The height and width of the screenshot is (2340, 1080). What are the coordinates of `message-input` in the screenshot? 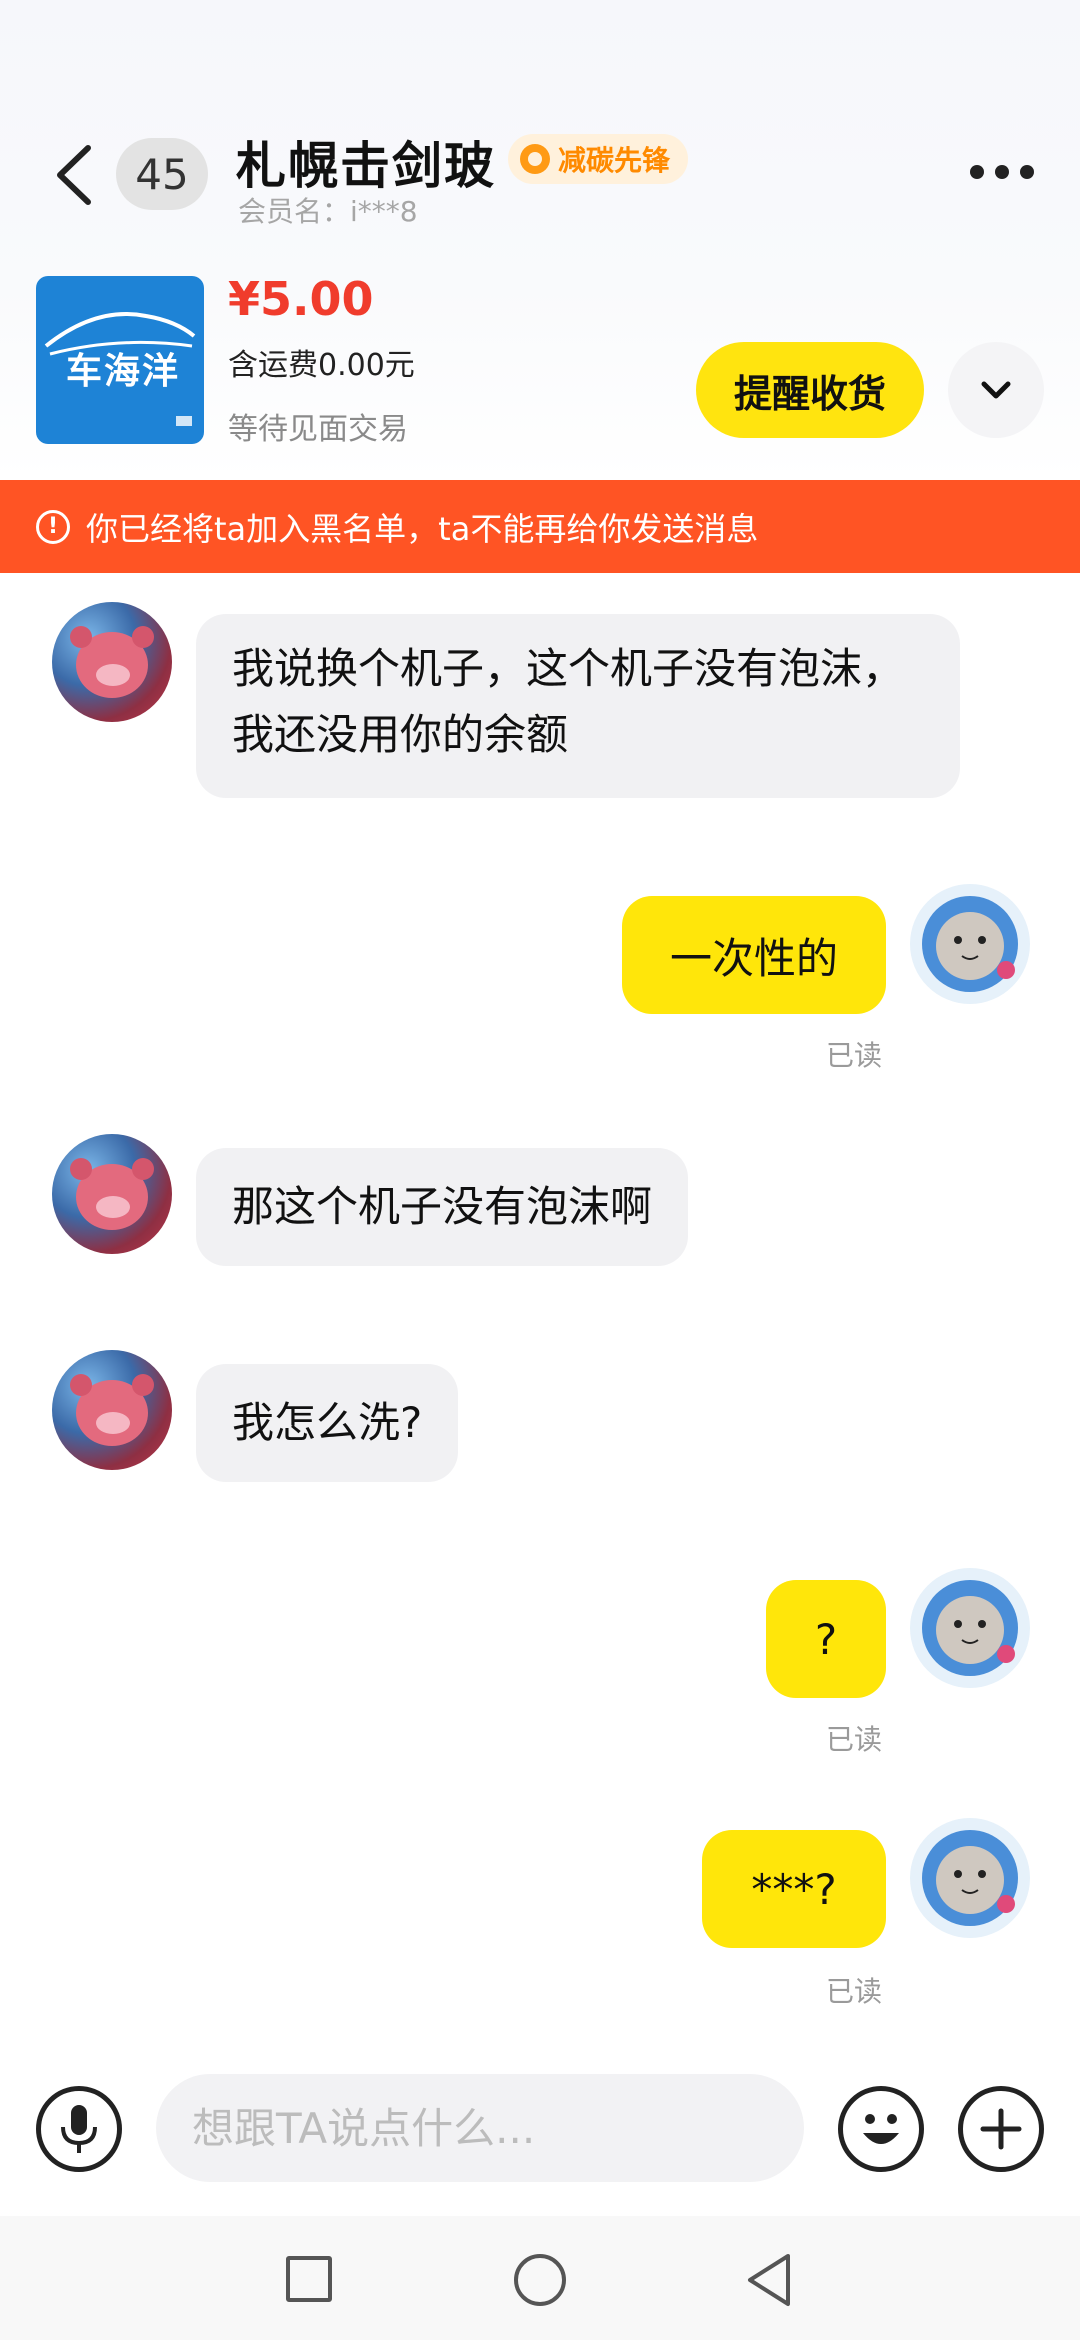 It's located at (482, 2128).